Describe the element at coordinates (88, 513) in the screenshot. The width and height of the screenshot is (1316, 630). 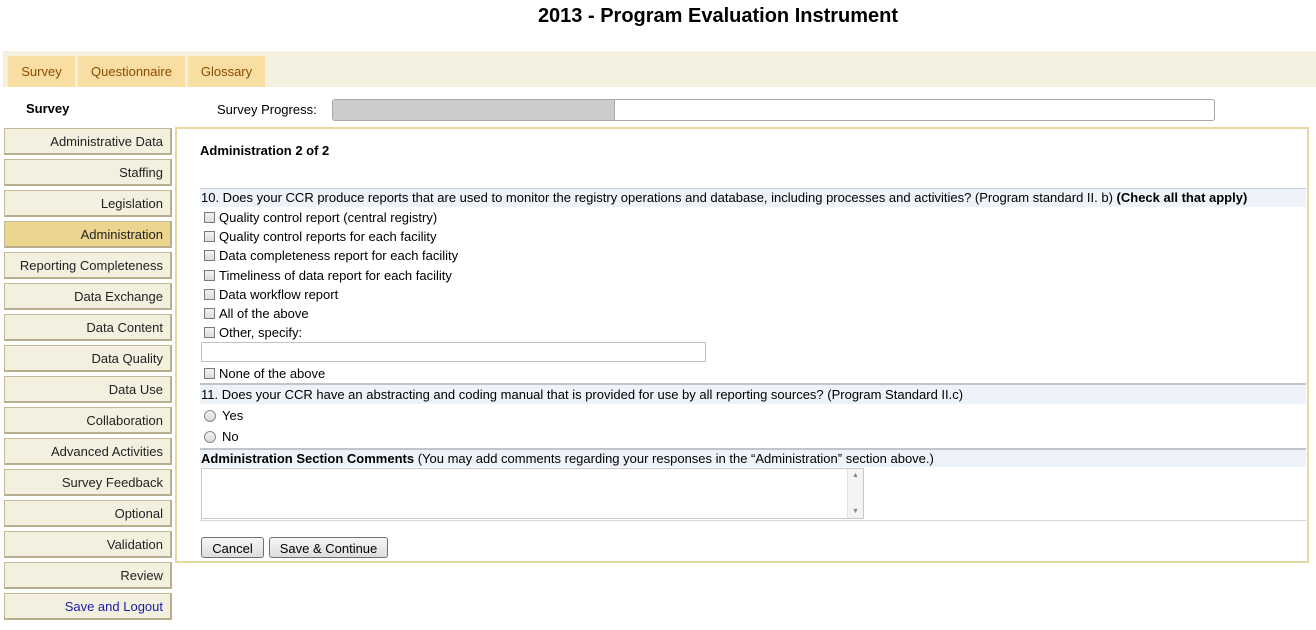
I see `sidebar-item-optional: Optional` at that location.